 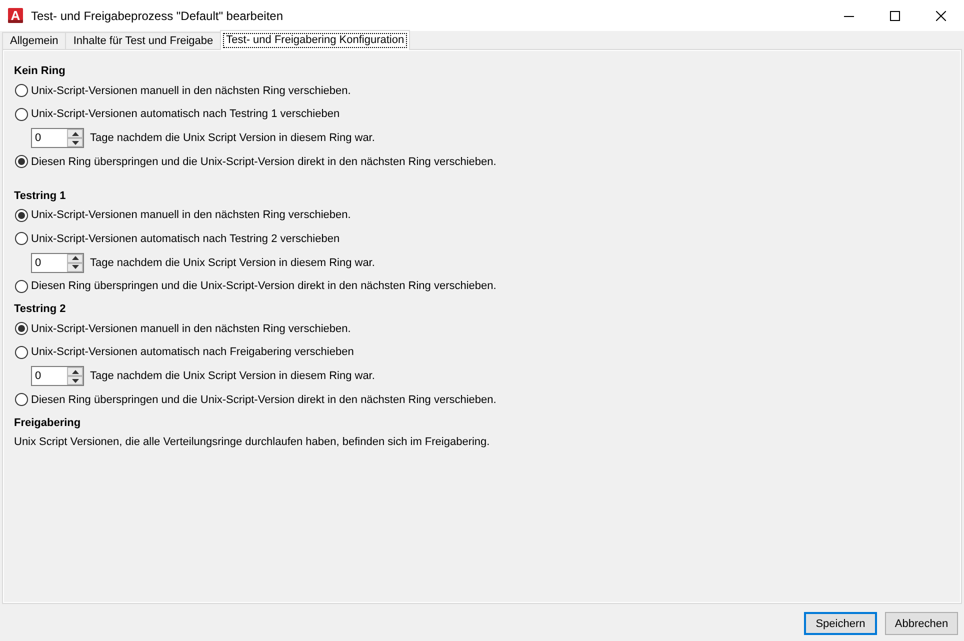 I want to click on tab: Test- und Freigabering Konfiguration, so click(x=315, y=40).